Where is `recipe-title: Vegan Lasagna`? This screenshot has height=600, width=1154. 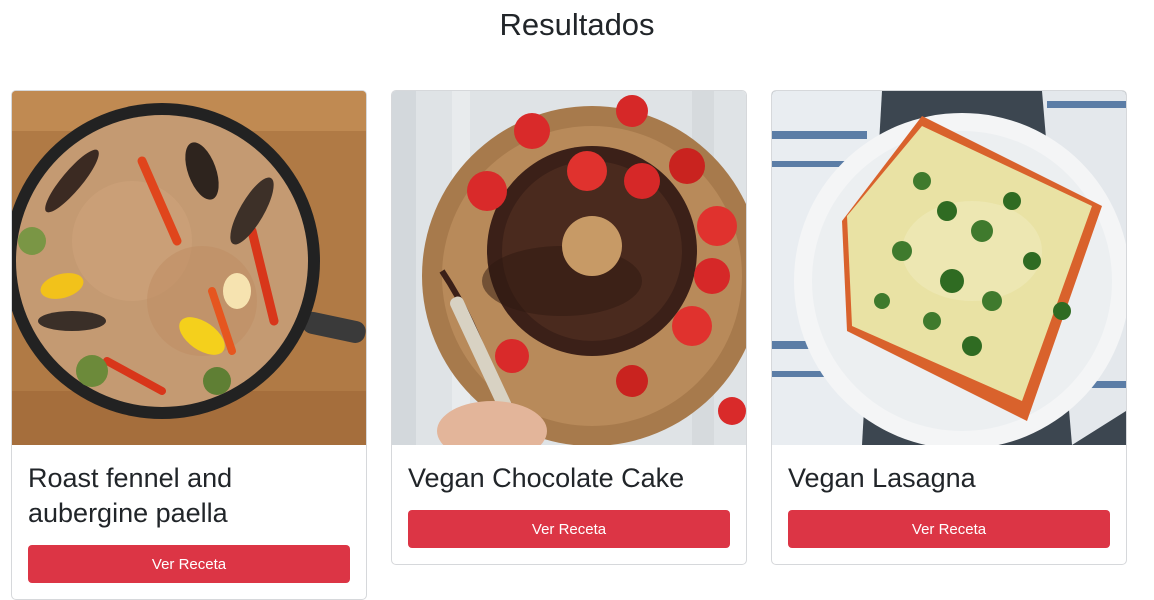
recipe-title: Vegan Lasagna is located at coordinates (882, 478).